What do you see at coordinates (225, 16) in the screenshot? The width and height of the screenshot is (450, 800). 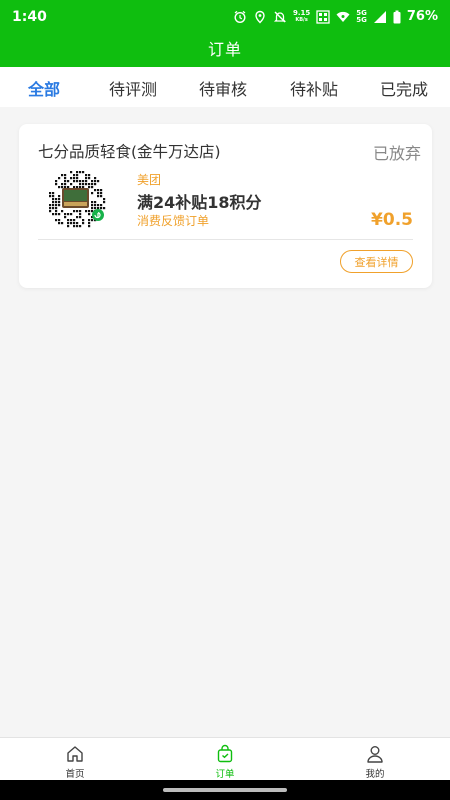 I see `status-bar: 1:40 9.15 KB/s 5G 5G 76%` at bounding box center [225, 16].